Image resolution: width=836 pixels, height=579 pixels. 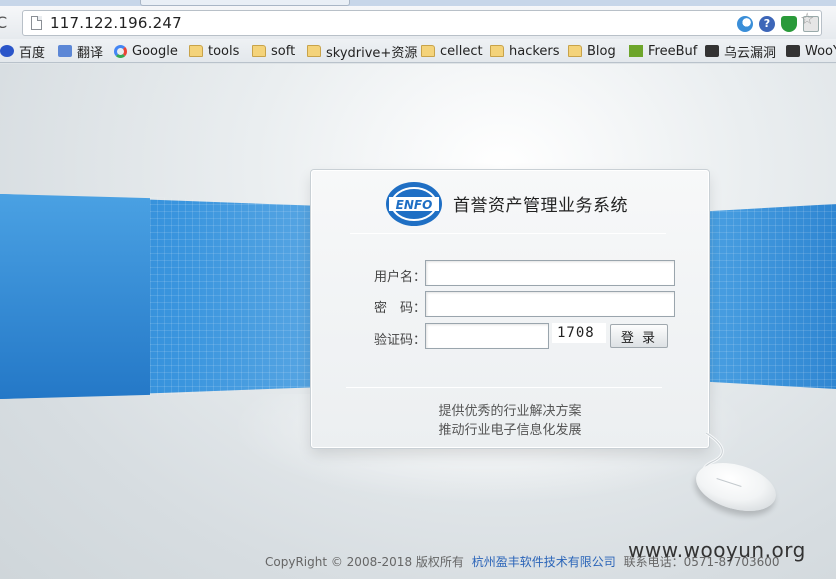 What do you see at coordinates (544, 562) in the screenshot?
I see `company-link: 杭州盈丰软件技术有限公司` at bounding box center [544, 562].